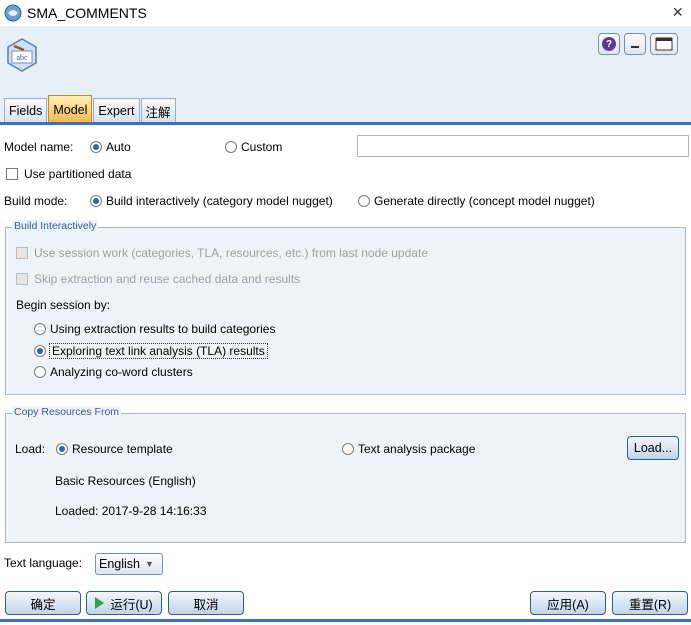  I want to click on custom-label: Custom, so click(262, 147).